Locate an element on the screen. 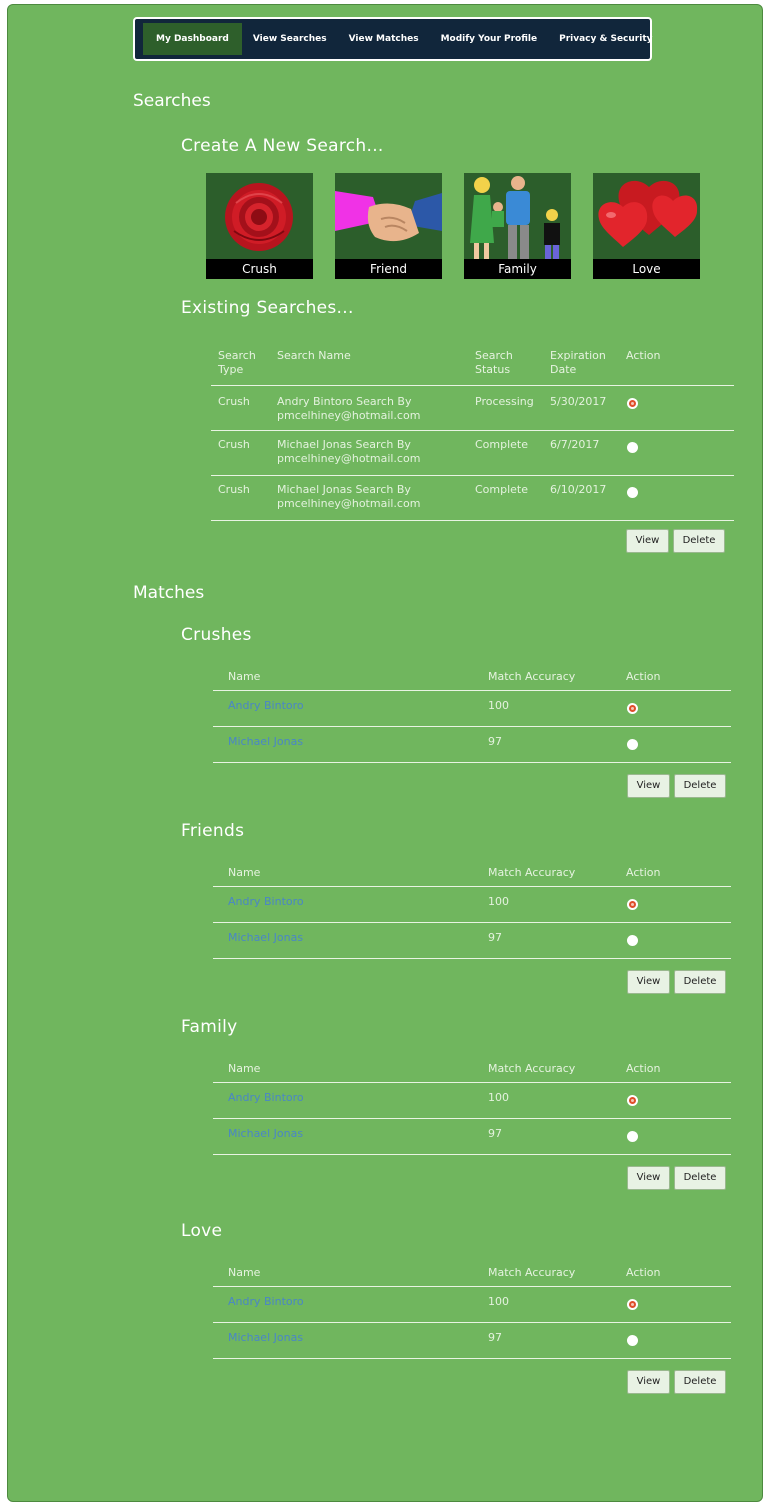 The height and width of the screenshot is (1504, 765). tile-love: Love is located at coordinates (646, 226).